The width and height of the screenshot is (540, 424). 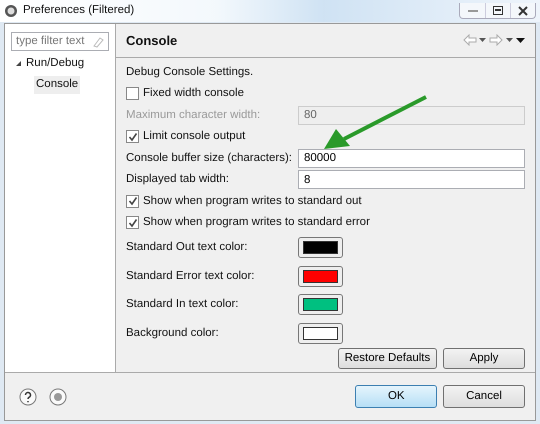 I want to click on maximize-icon, so click(x=498, y=10).